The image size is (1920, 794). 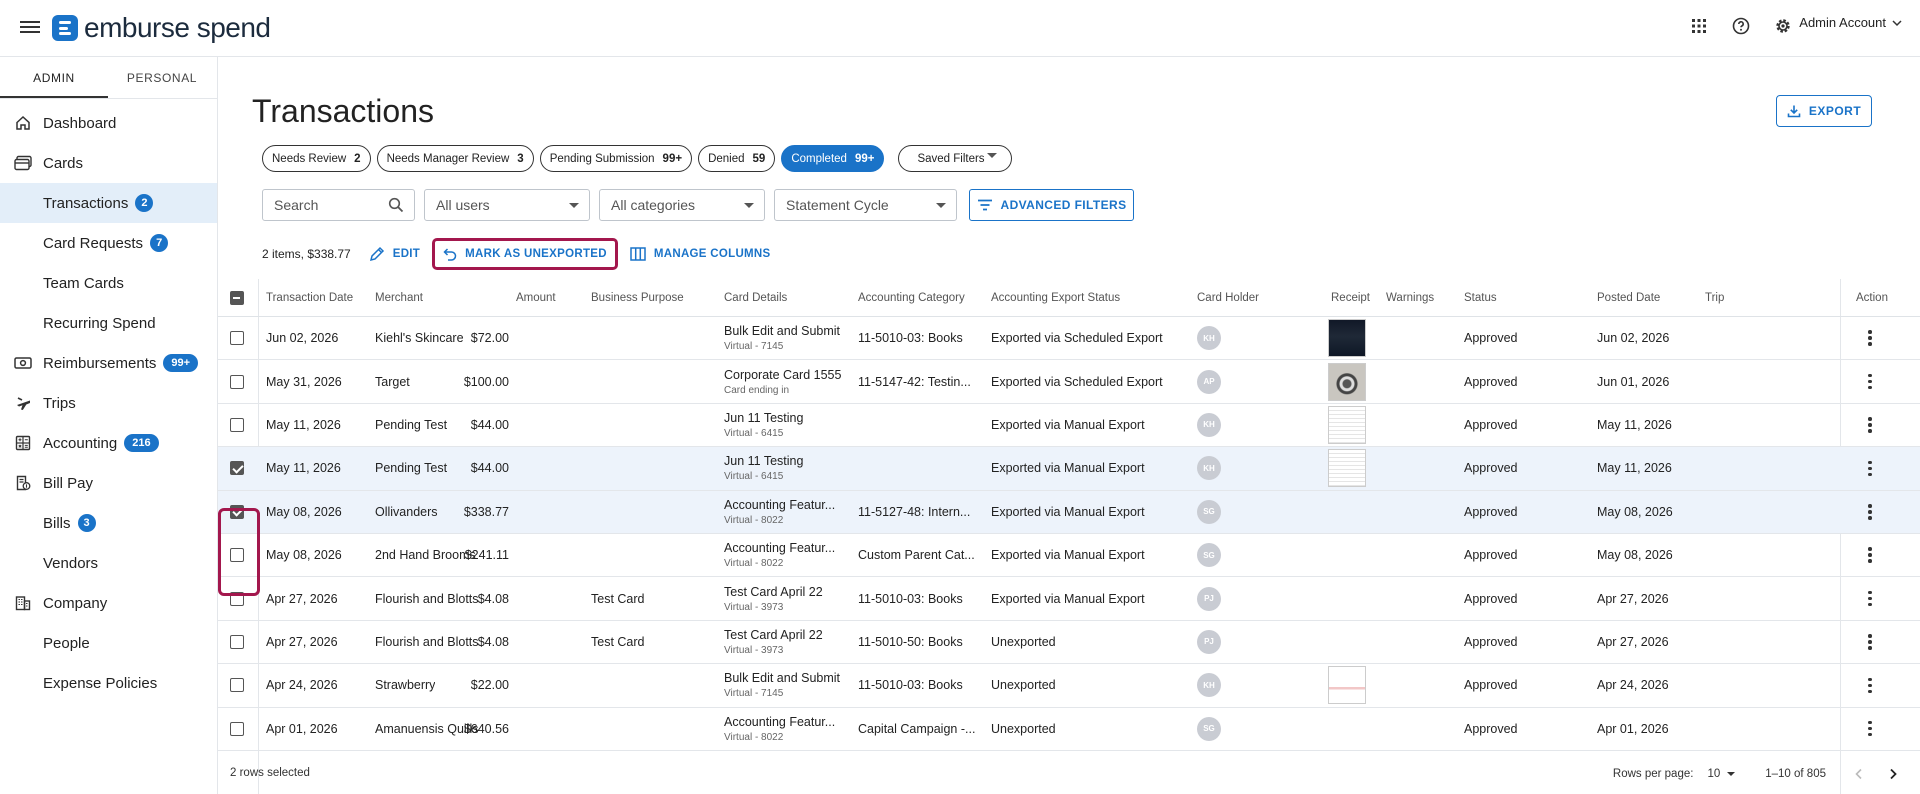 What do you see at coordinates (162, 77) in the screenshot?
I see `tab-personal: PERSONAL` at bounding box center [162, 77].